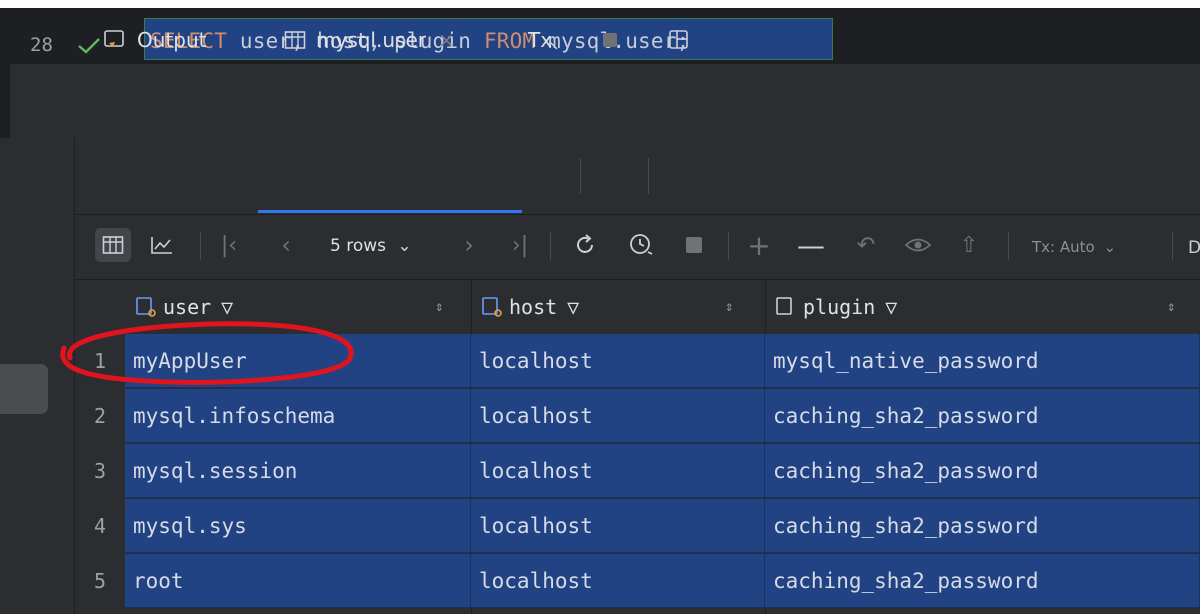 The image size is (1200, 614). What do you see at coordinates (553, 45) in the screenshot?
I see `transaction-icon` at bounding box center [553, 45].